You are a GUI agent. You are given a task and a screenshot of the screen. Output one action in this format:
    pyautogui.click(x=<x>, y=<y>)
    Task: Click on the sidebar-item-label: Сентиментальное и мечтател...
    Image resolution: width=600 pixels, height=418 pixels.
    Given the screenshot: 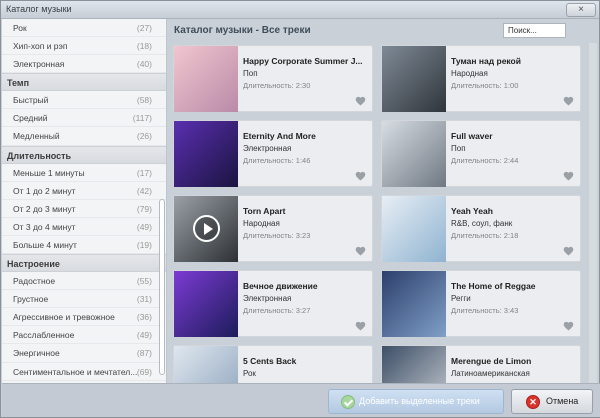 What is the action you would take?
    pyautogui.click(x=75, y=371)
    